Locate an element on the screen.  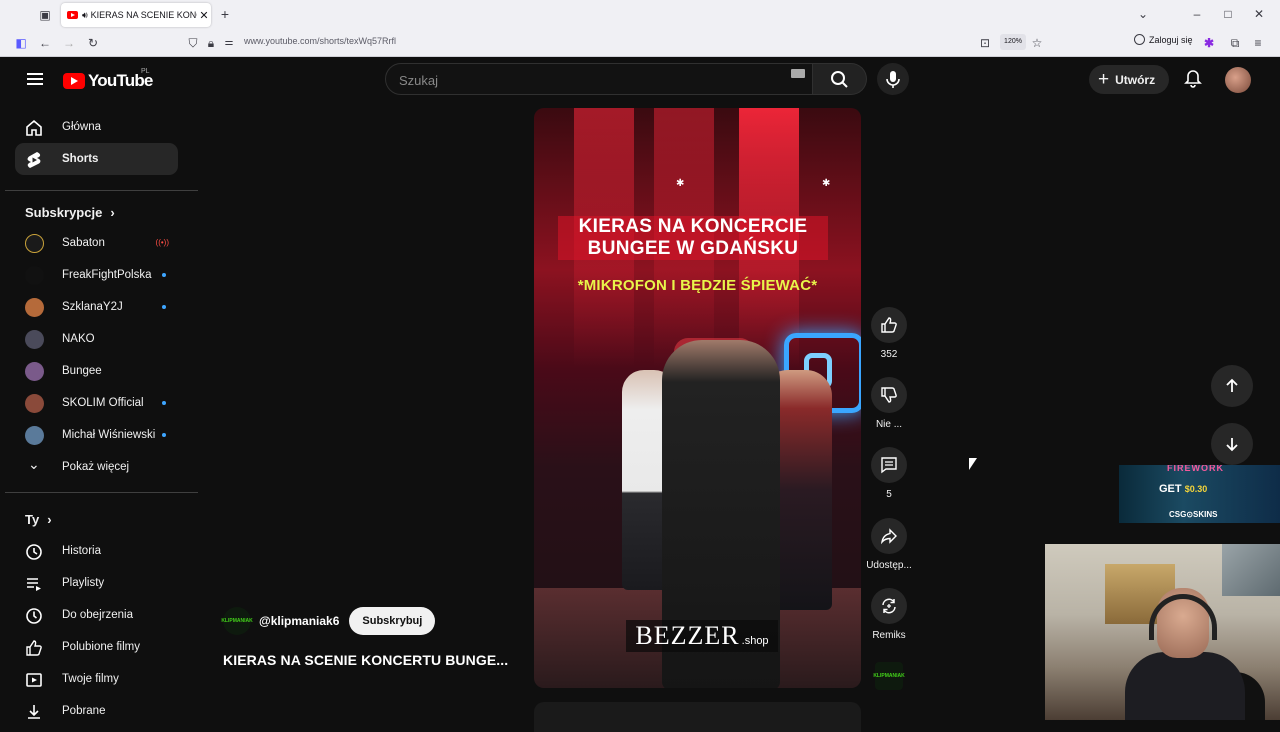
lock-icon: 🔒︎ is located at coordinates (211, 43).